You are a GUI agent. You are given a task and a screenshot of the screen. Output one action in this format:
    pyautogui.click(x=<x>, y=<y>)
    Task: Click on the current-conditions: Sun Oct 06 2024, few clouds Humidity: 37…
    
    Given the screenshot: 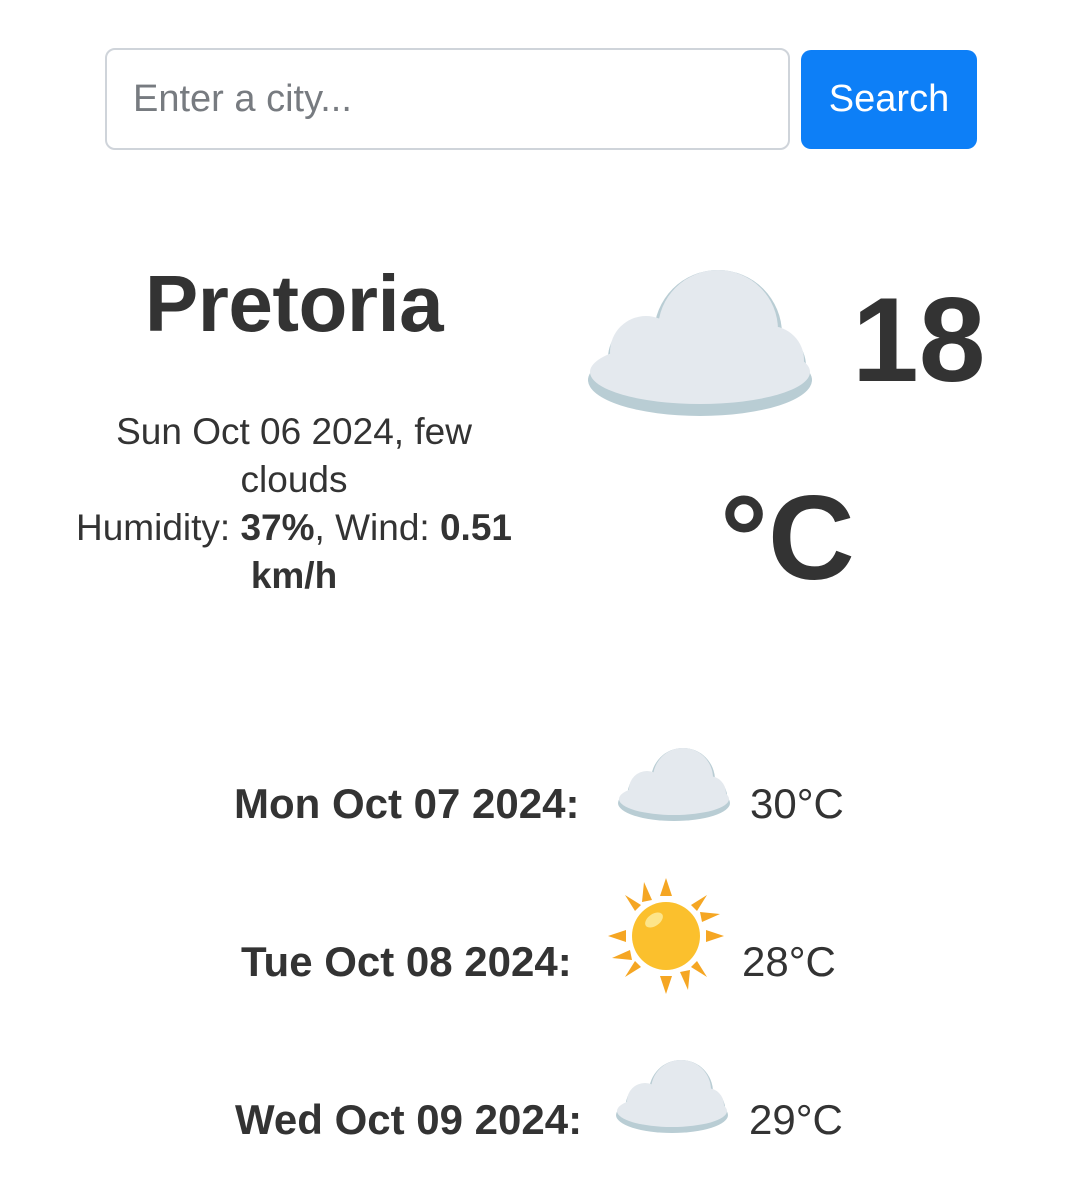 What is the action you would take?
    pyautogui.click(x=294, y=504)
    